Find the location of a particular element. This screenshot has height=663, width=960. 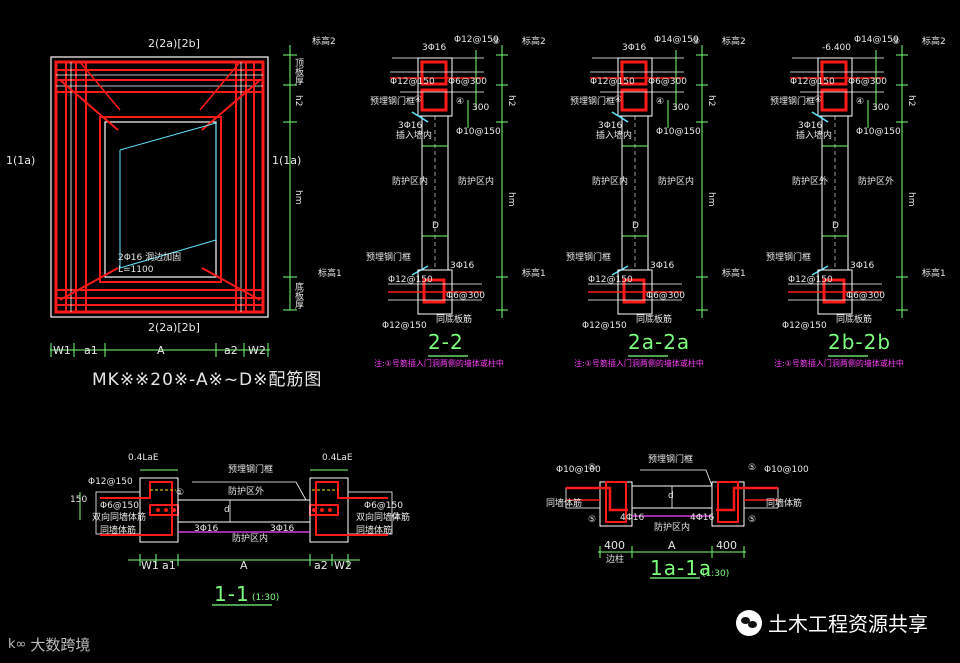

watermark: 土木工程资源共享 is located at coordinates (832, 622).